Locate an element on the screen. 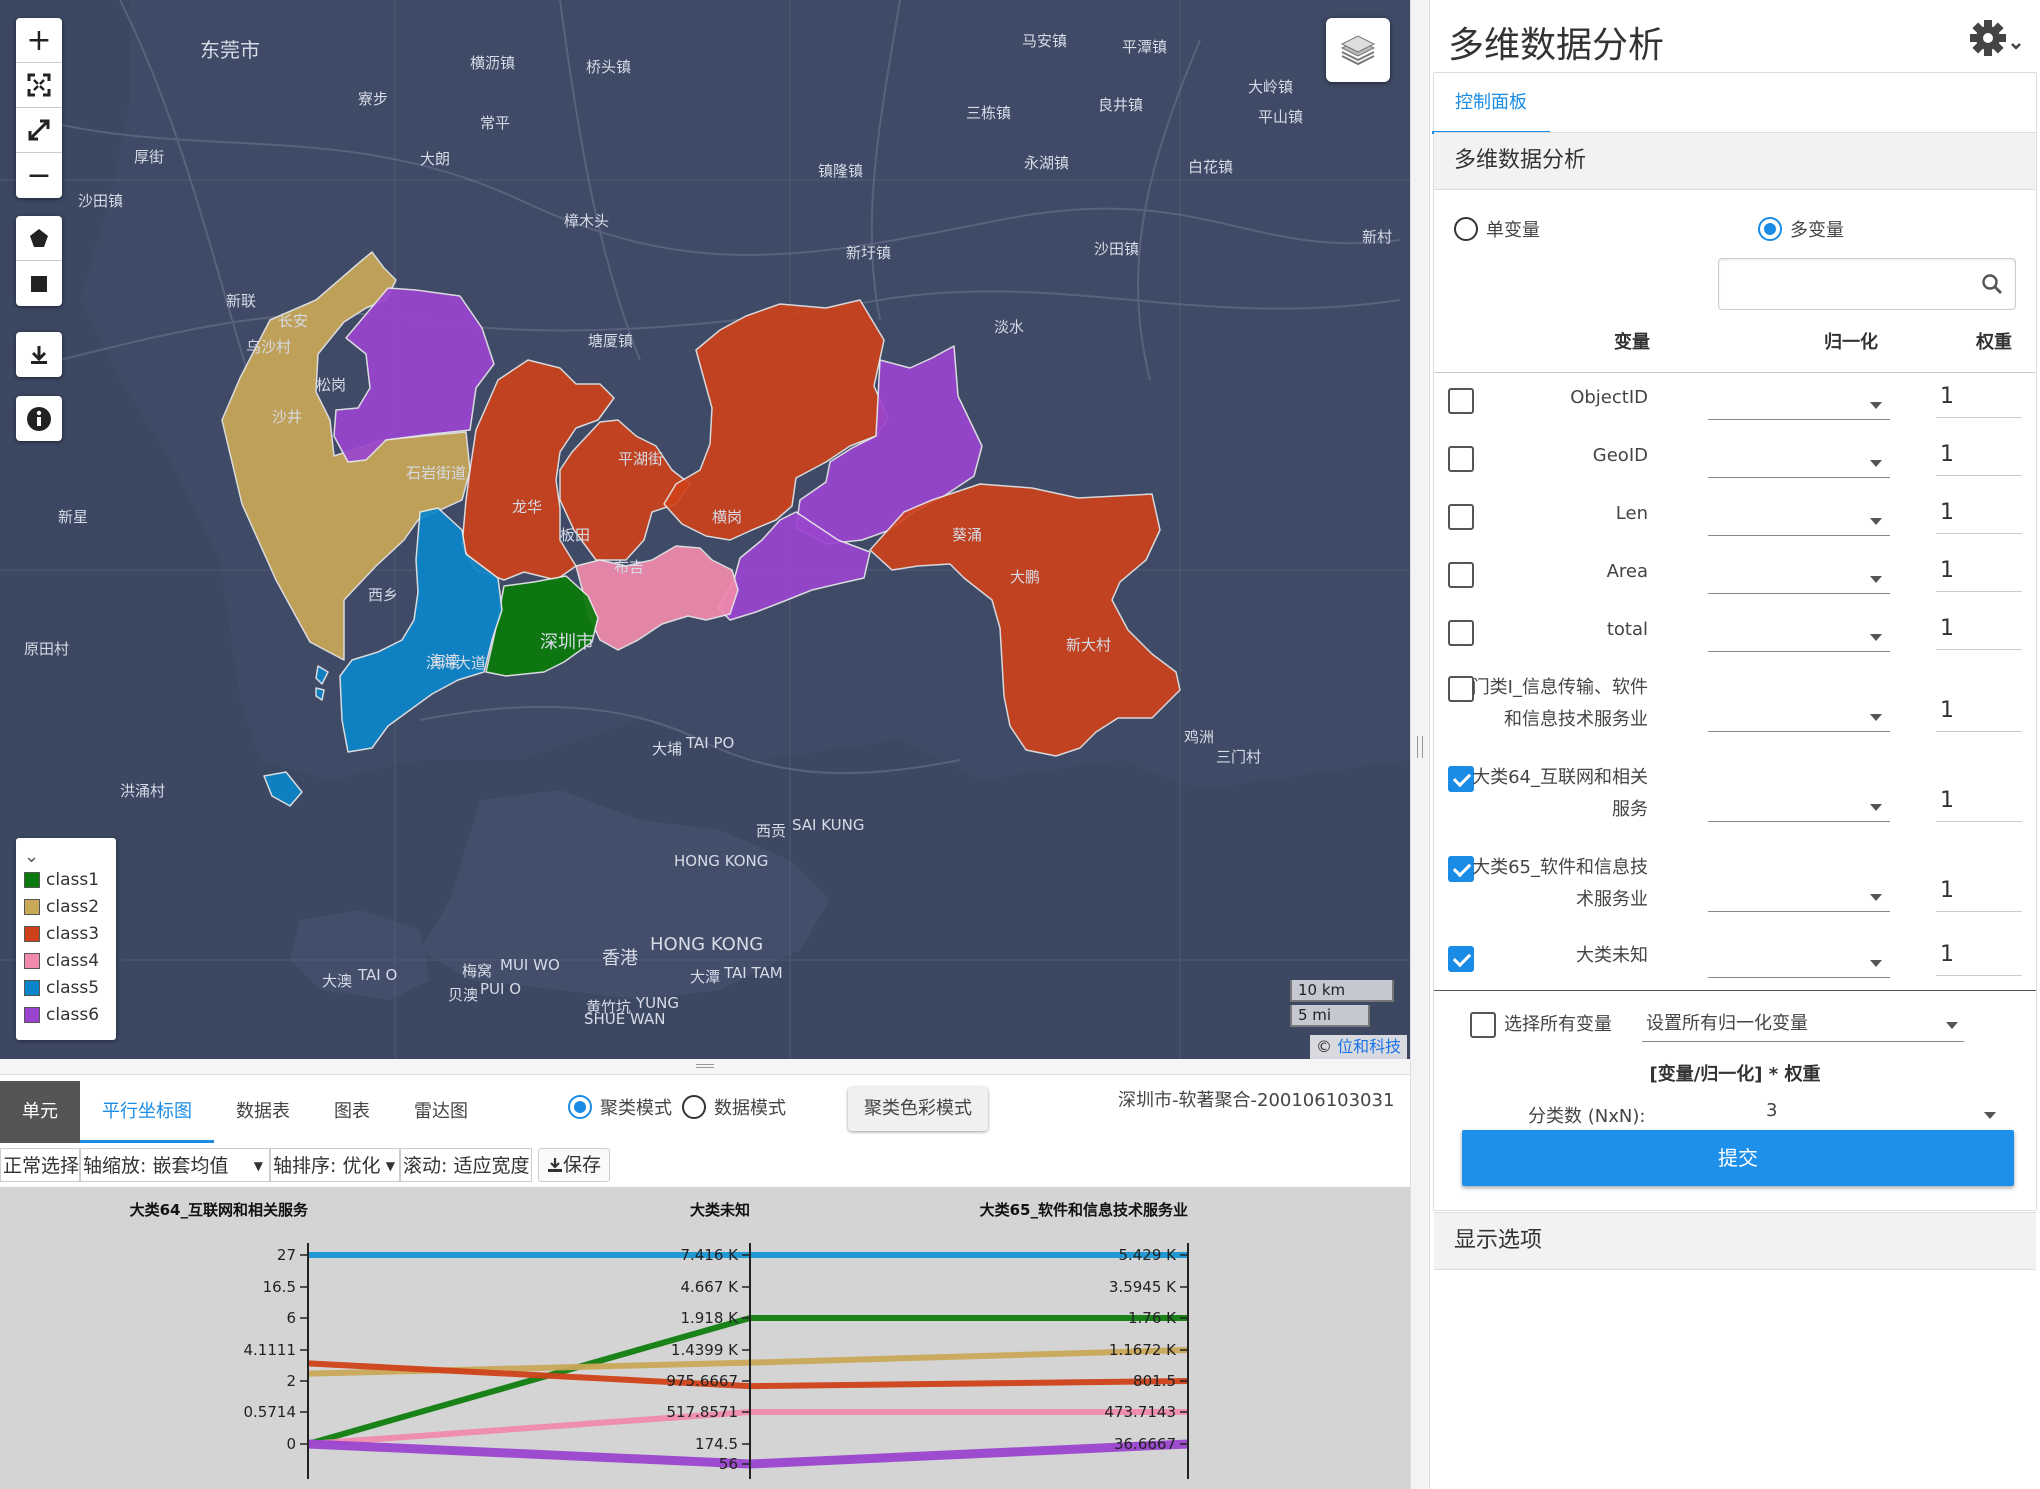  map-place-label: 淡水 is located at coordinates (1009, 327).